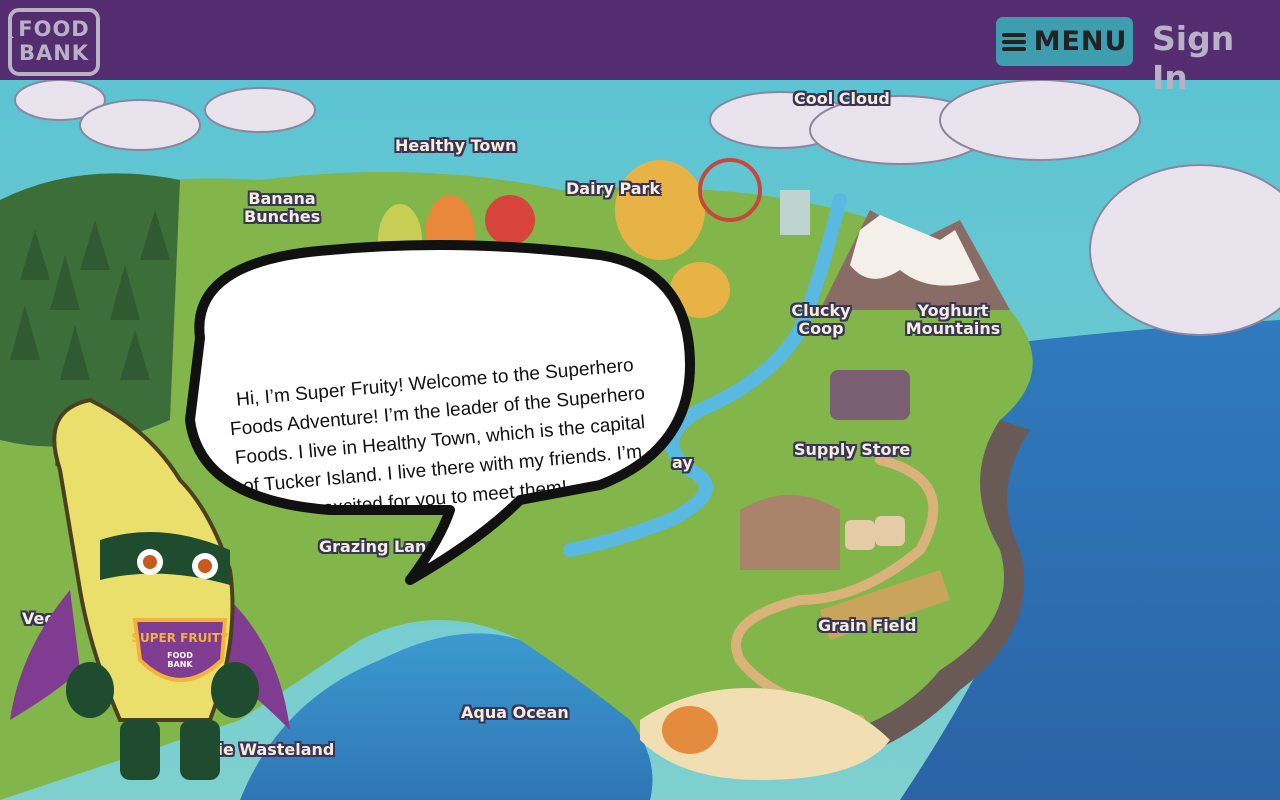  I want to click on foodbank-logo: FOOD BANK, so click(54, 42).